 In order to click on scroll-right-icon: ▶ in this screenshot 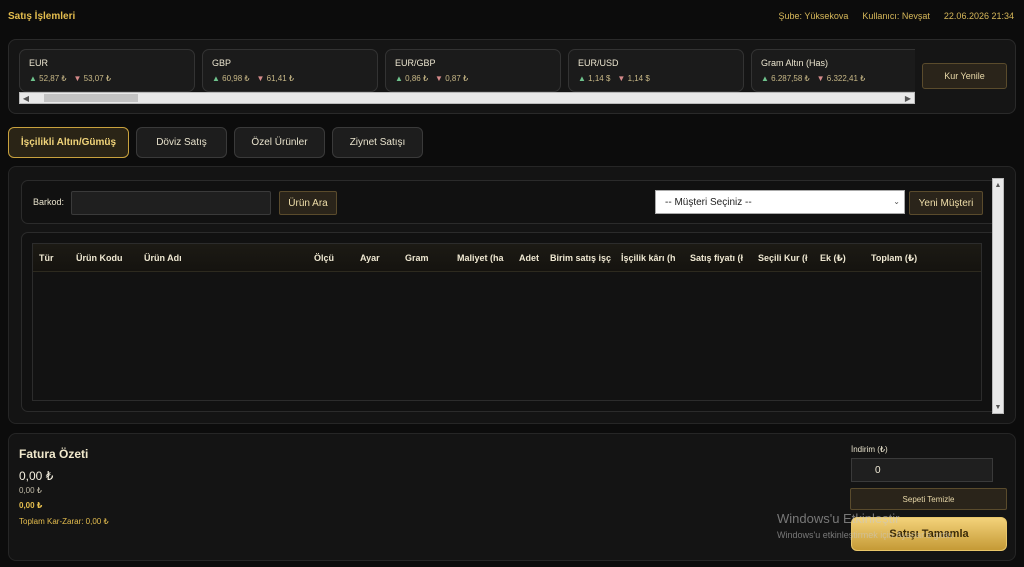, I will do `click(908, 98)`.